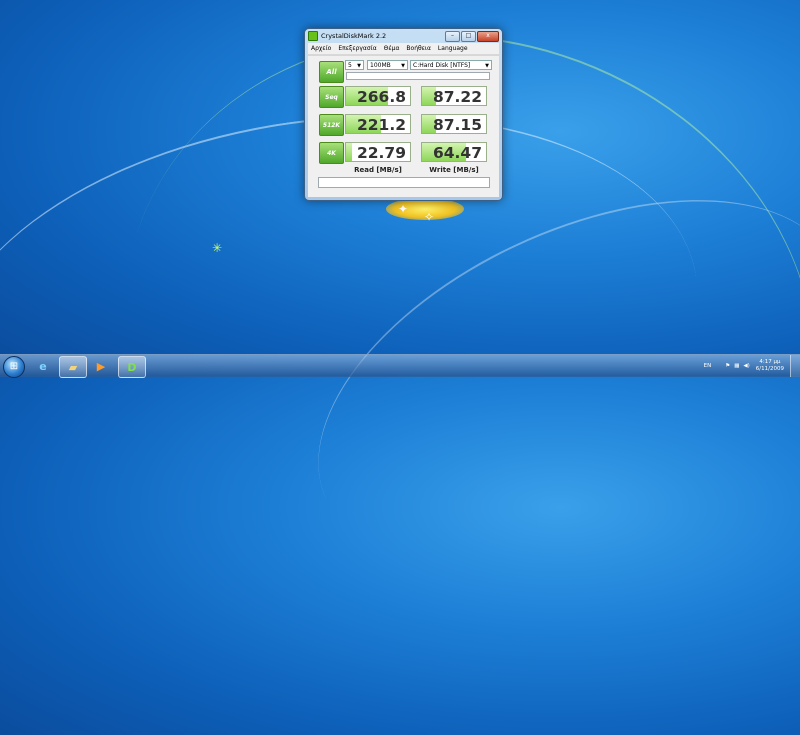 This screenshot has width=800, height=735. Describe the element at coordinates (43, 366) in the screenshot. I see `internet-explorer-icon: e` at that location.